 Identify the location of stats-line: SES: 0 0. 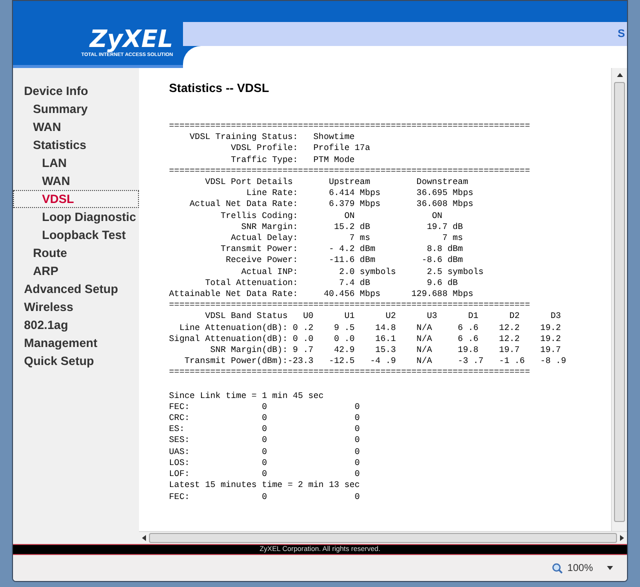
(264, 441).